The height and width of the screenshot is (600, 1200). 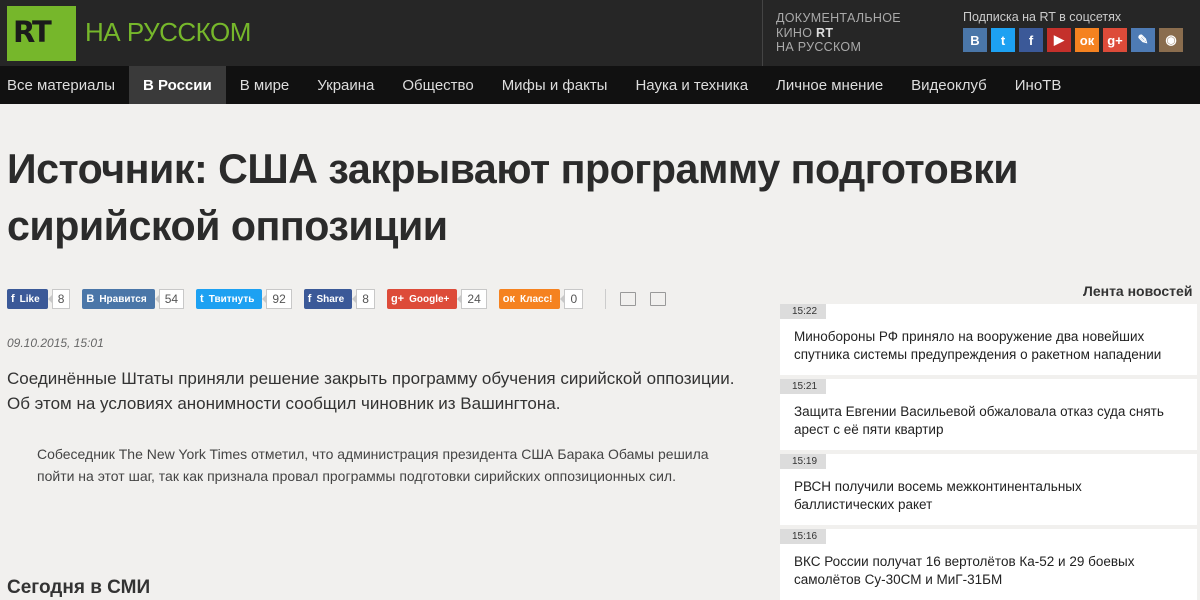 What do you see at coordinates (13, 299) in the screenshot?
I see `facebook-like-icon: f` at bounding box center [13, 299].